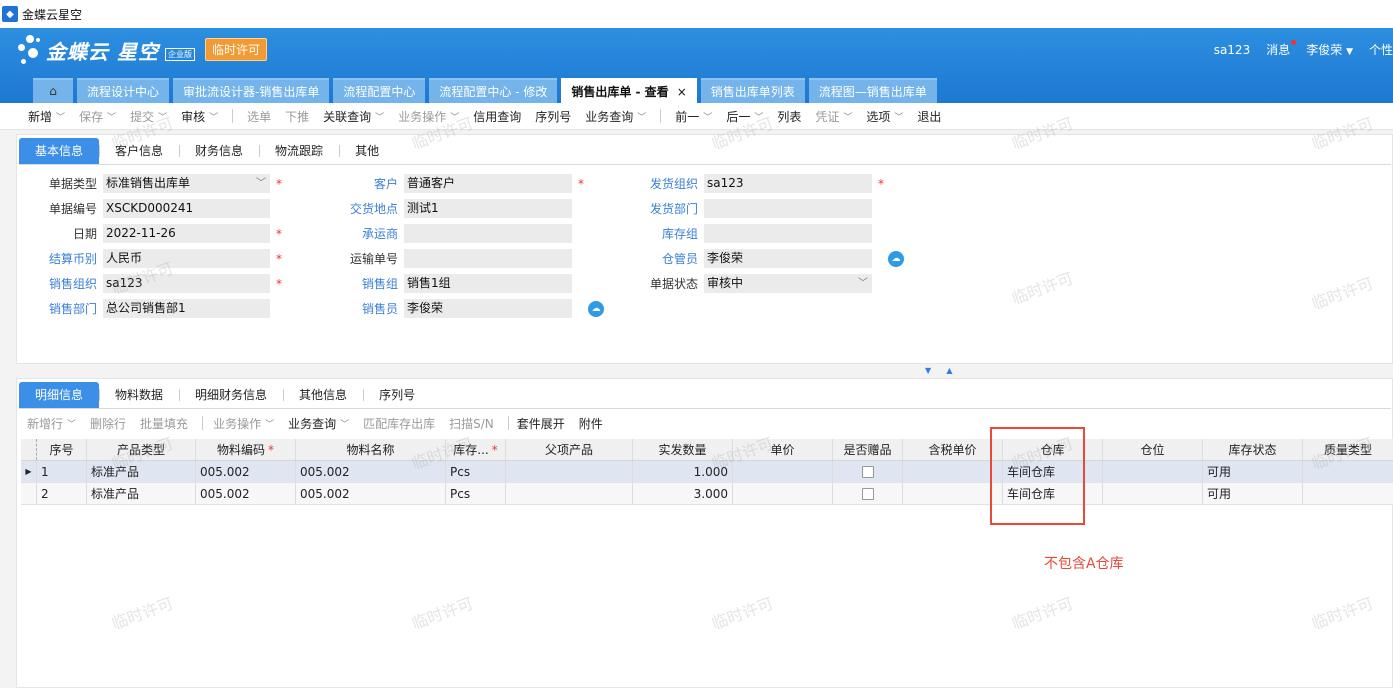  Describe the element at coordinates (471, 423) in the screenshot. I see `scan-sn-button: 扫描S/N` at that location.